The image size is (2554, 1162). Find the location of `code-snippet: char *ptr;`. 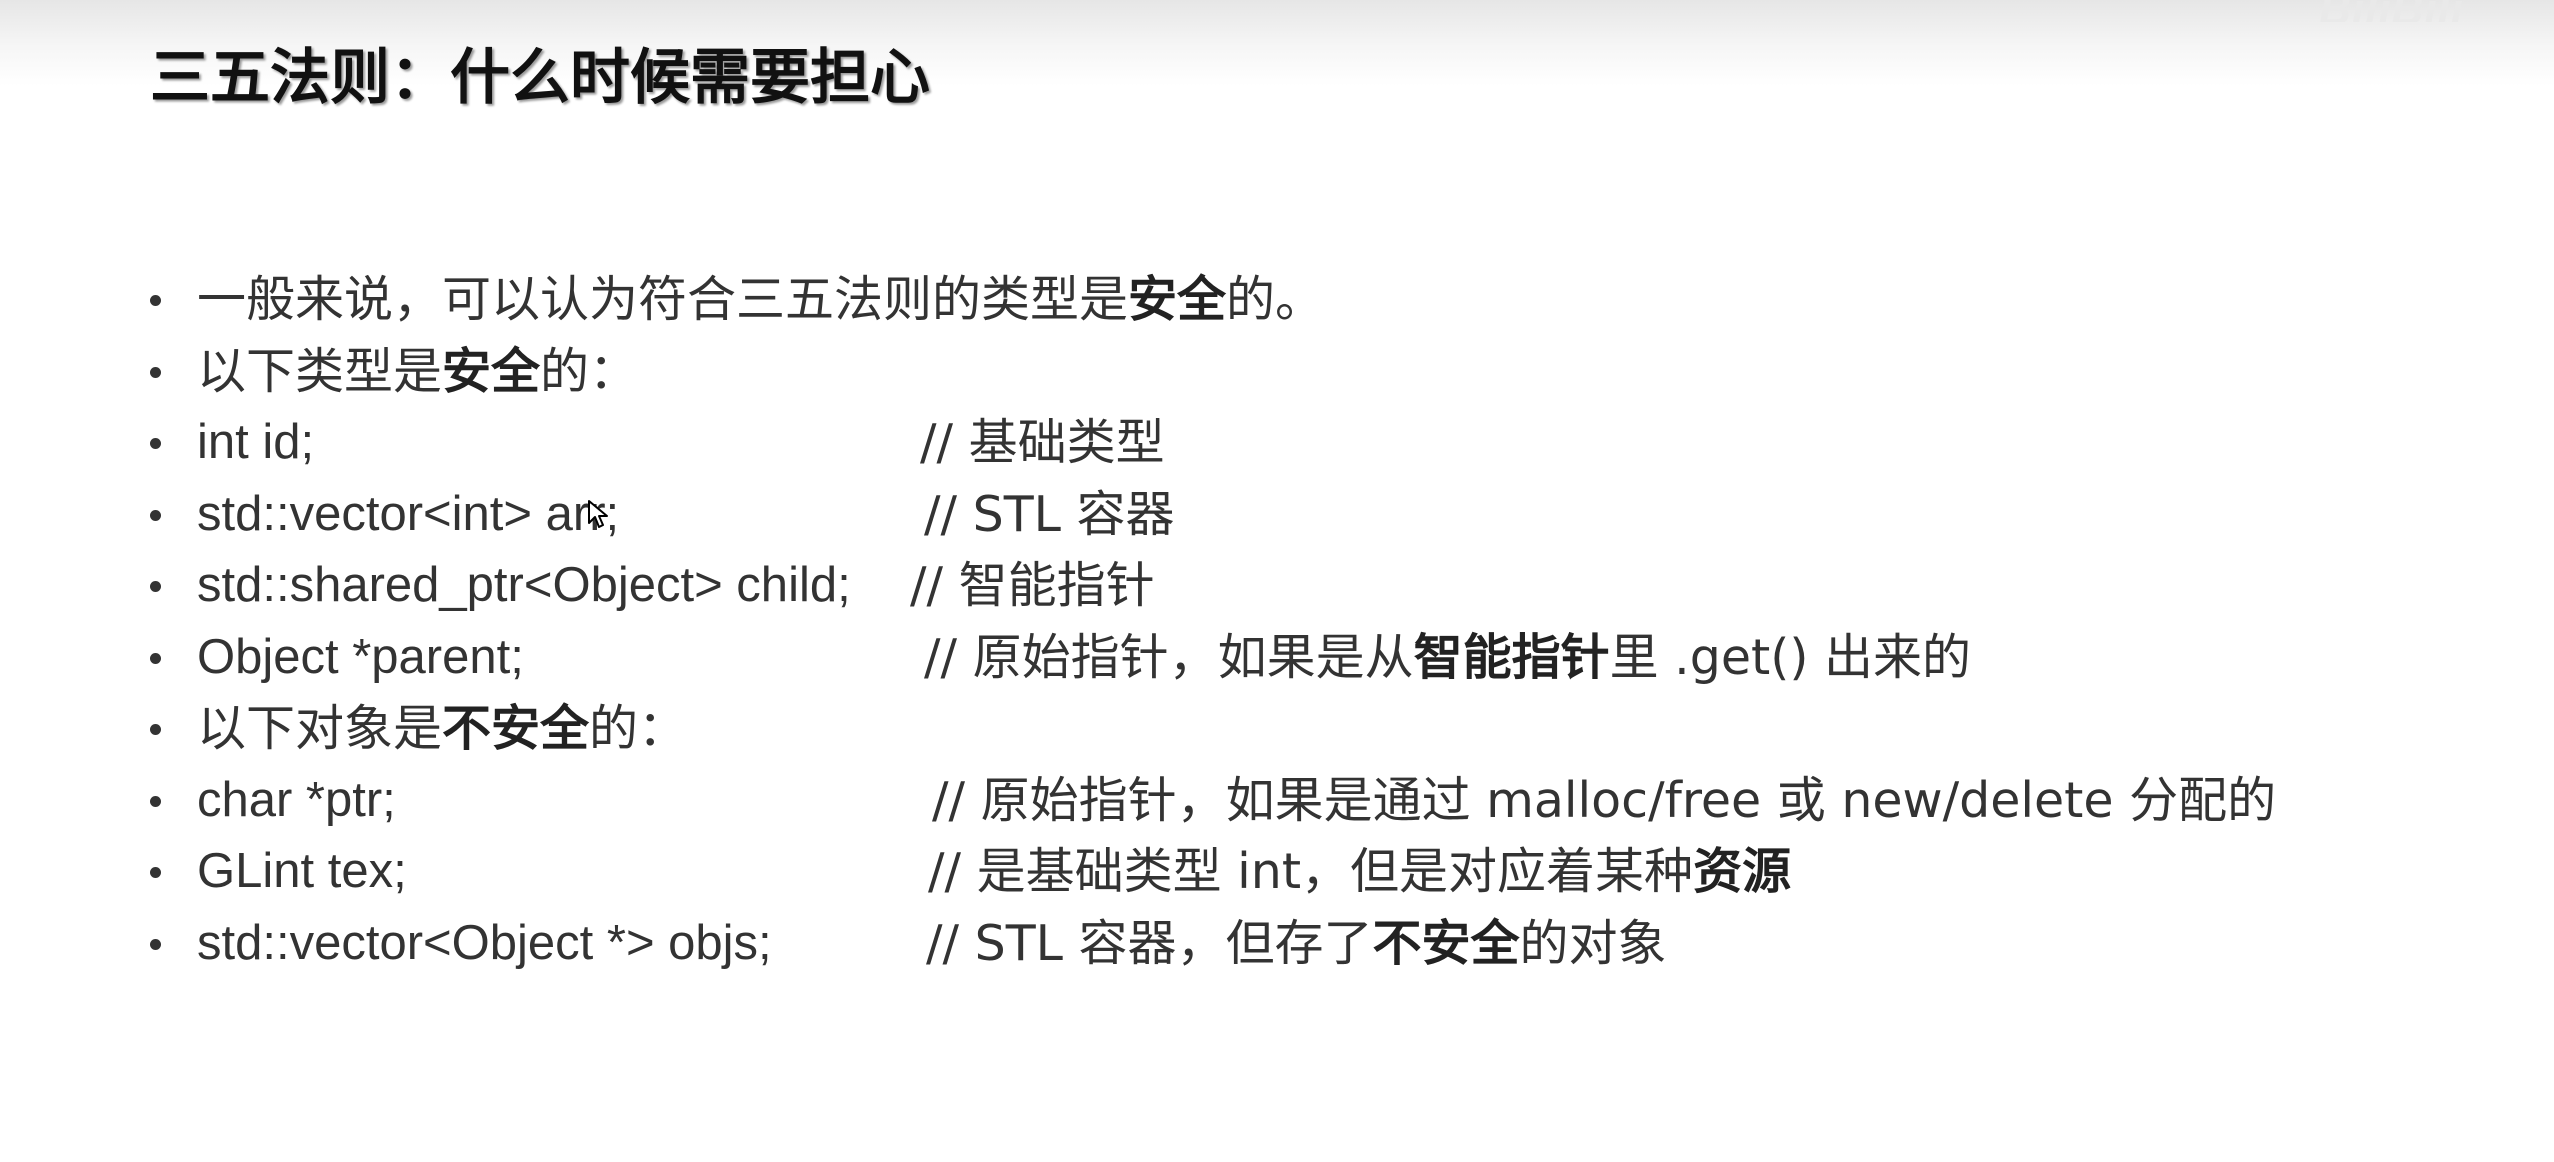

code-snippet: char *ptr; is located at coordinates (296, 799).